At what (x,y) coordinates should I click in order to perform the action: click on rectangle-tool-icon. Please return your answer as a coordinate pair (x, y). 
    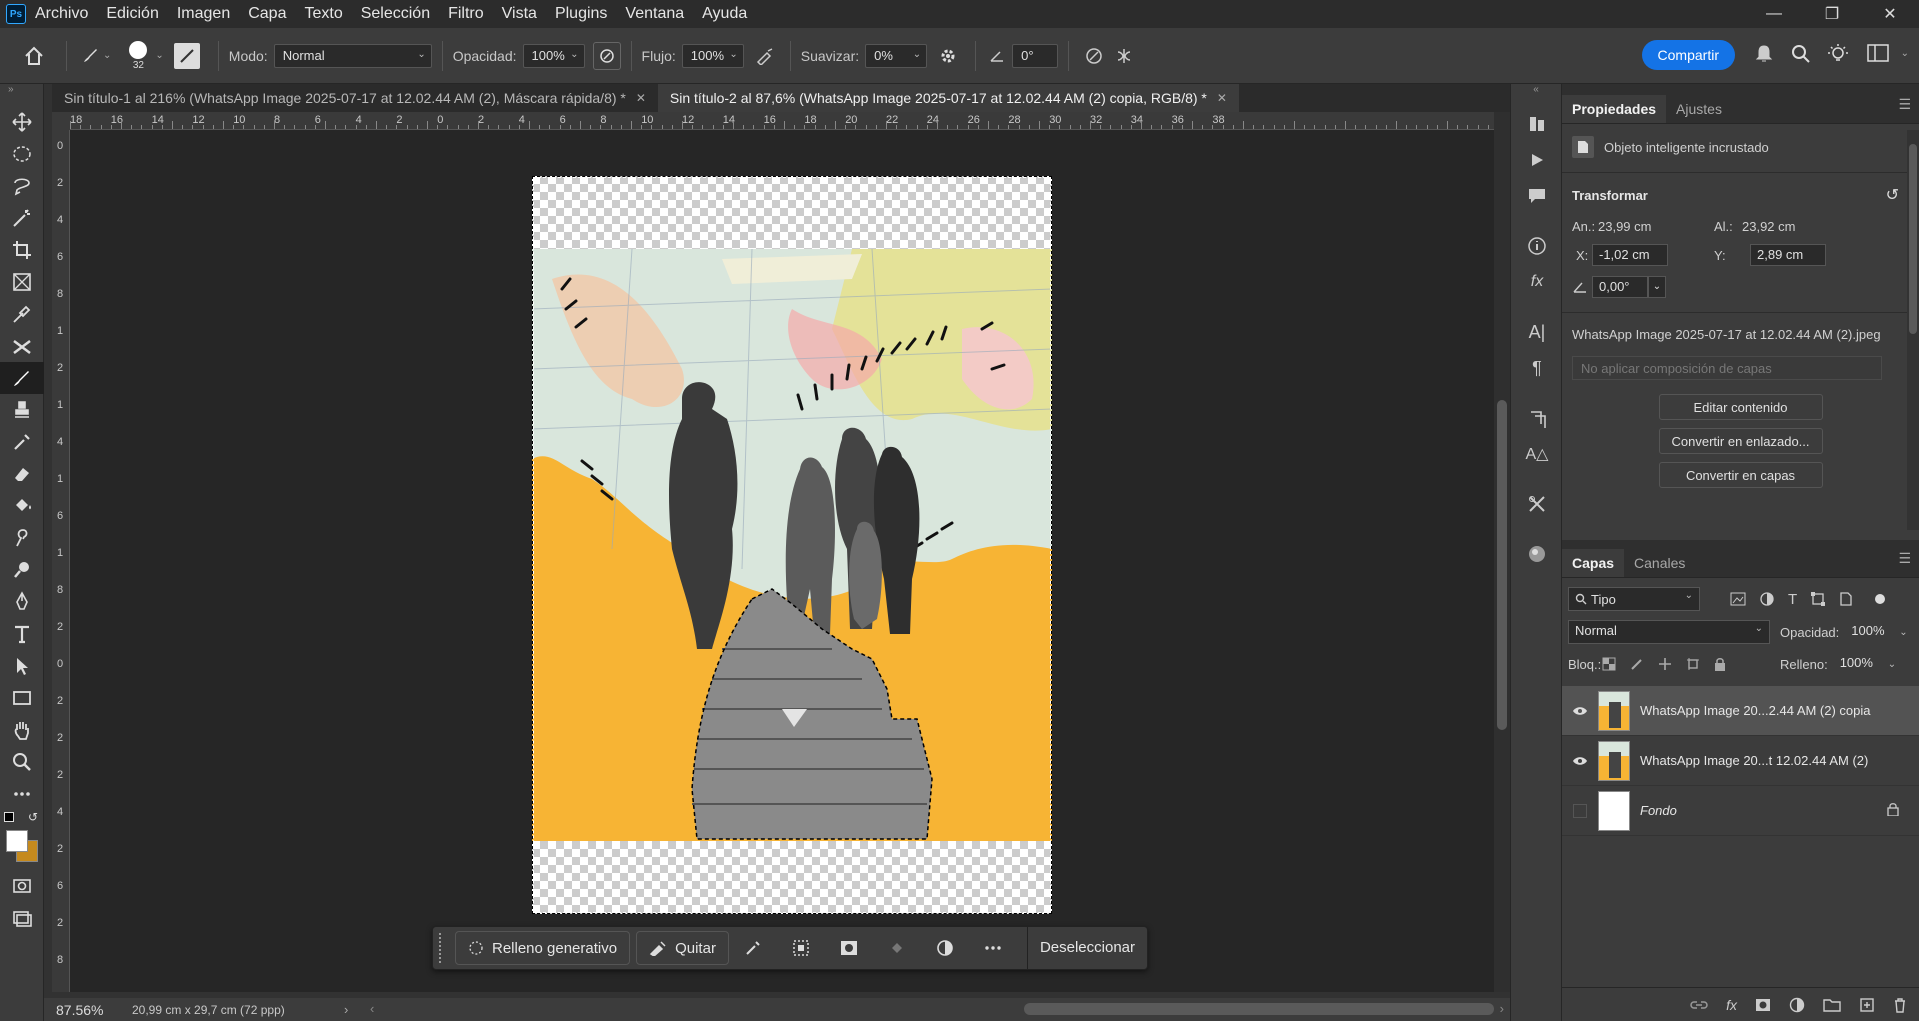
    Looking at the image, I should click on (22, 698).